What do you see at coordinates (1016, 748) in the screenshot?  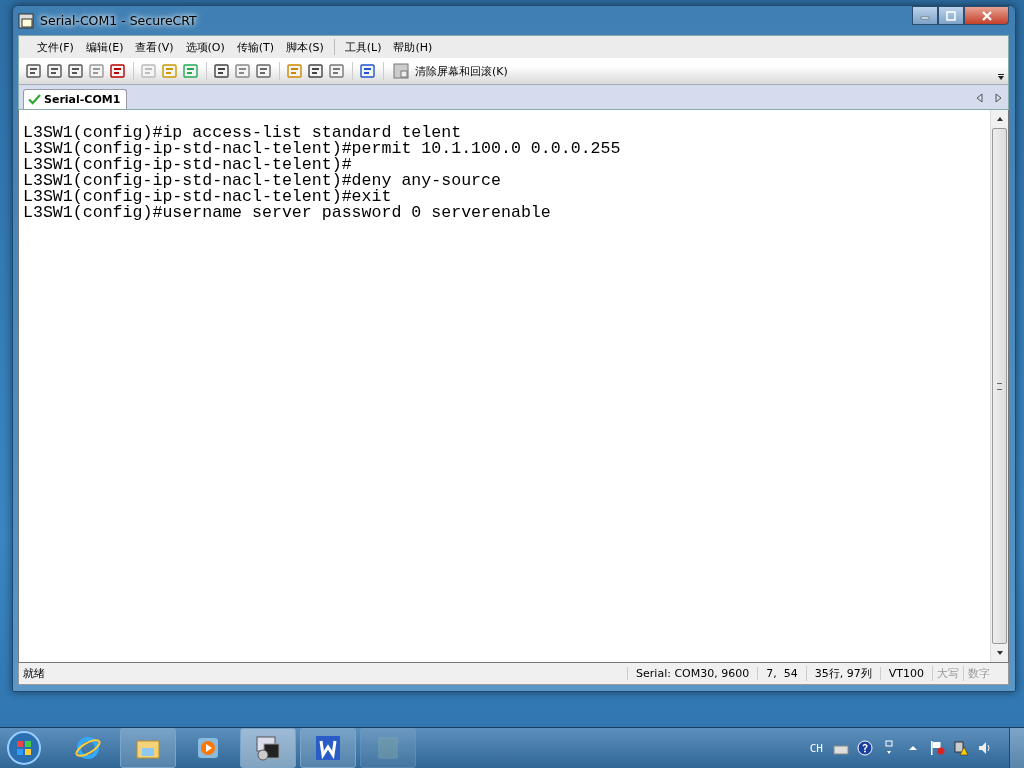 I see `show-desktop-button` at bounding box center [1016, 748].